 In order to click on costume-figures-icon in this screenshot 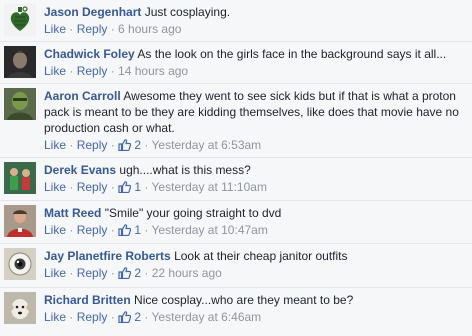, I will do `click(20, 178)`.